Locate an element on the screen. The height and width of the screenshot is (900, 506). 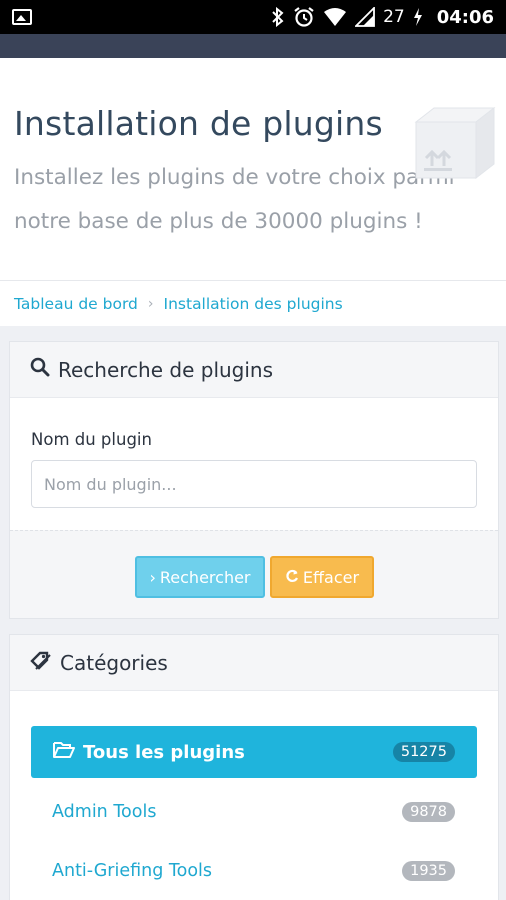
signal-icon is located at coordinates (365, 17).